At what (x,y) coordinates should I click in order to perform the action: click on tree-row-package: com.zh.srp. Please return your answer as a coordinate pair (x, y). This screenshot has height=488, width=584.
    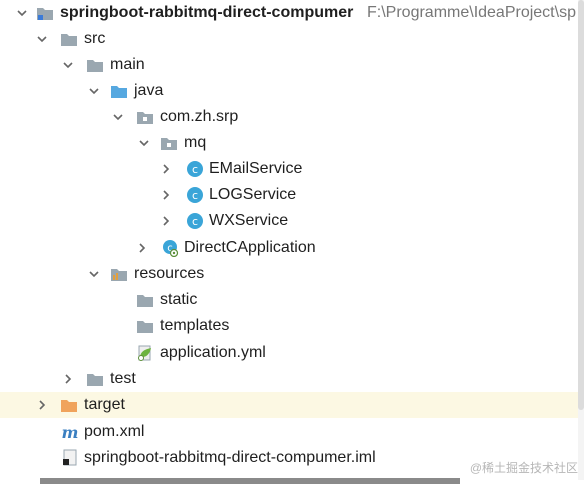
    Looking at the image, I should click on (292, 117).